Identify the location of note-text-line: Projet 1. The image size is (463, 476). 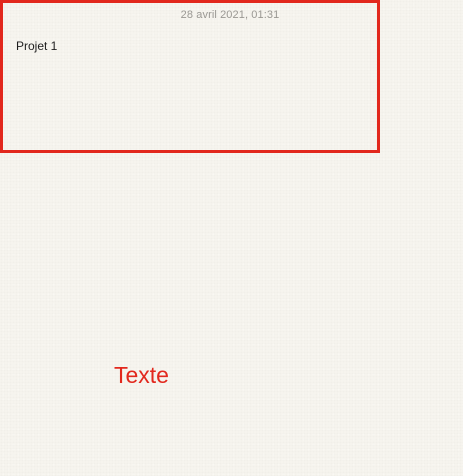
(36, 46).